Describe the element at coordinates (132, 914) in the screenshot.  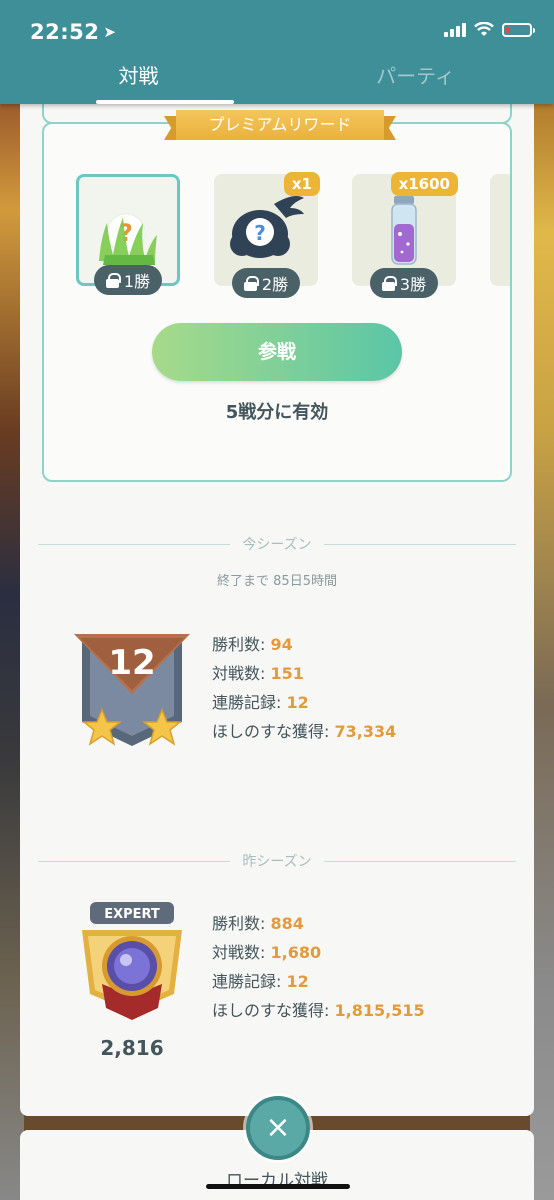
I see `expert-label: EXPERT` at that location.